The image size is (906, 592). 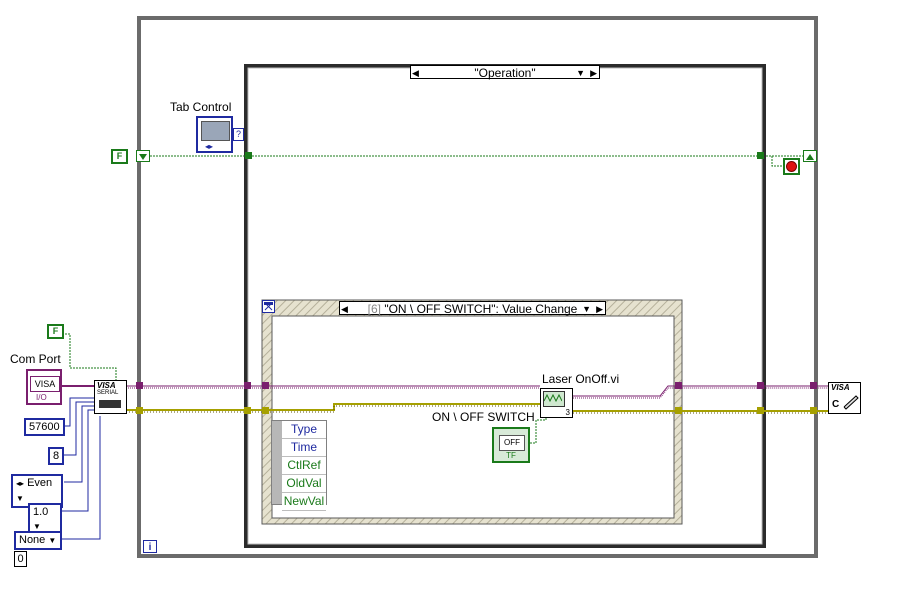 I want to click on tab-control-icon, so click(x=215, y=131).